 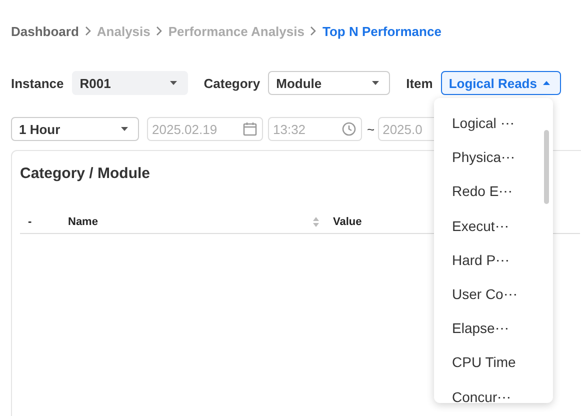 I want to click on filter-label: Item, so click(x=419, y=83).